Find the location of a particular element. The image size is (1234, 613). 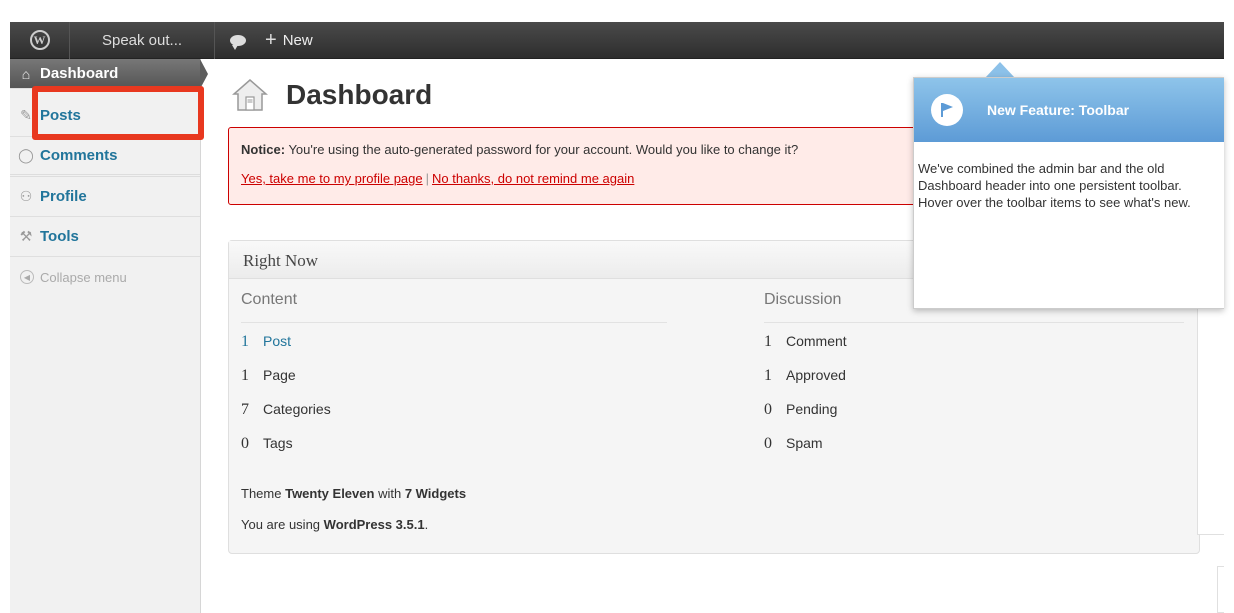

comment-bubble-icon is located at coordinates (238, 42).